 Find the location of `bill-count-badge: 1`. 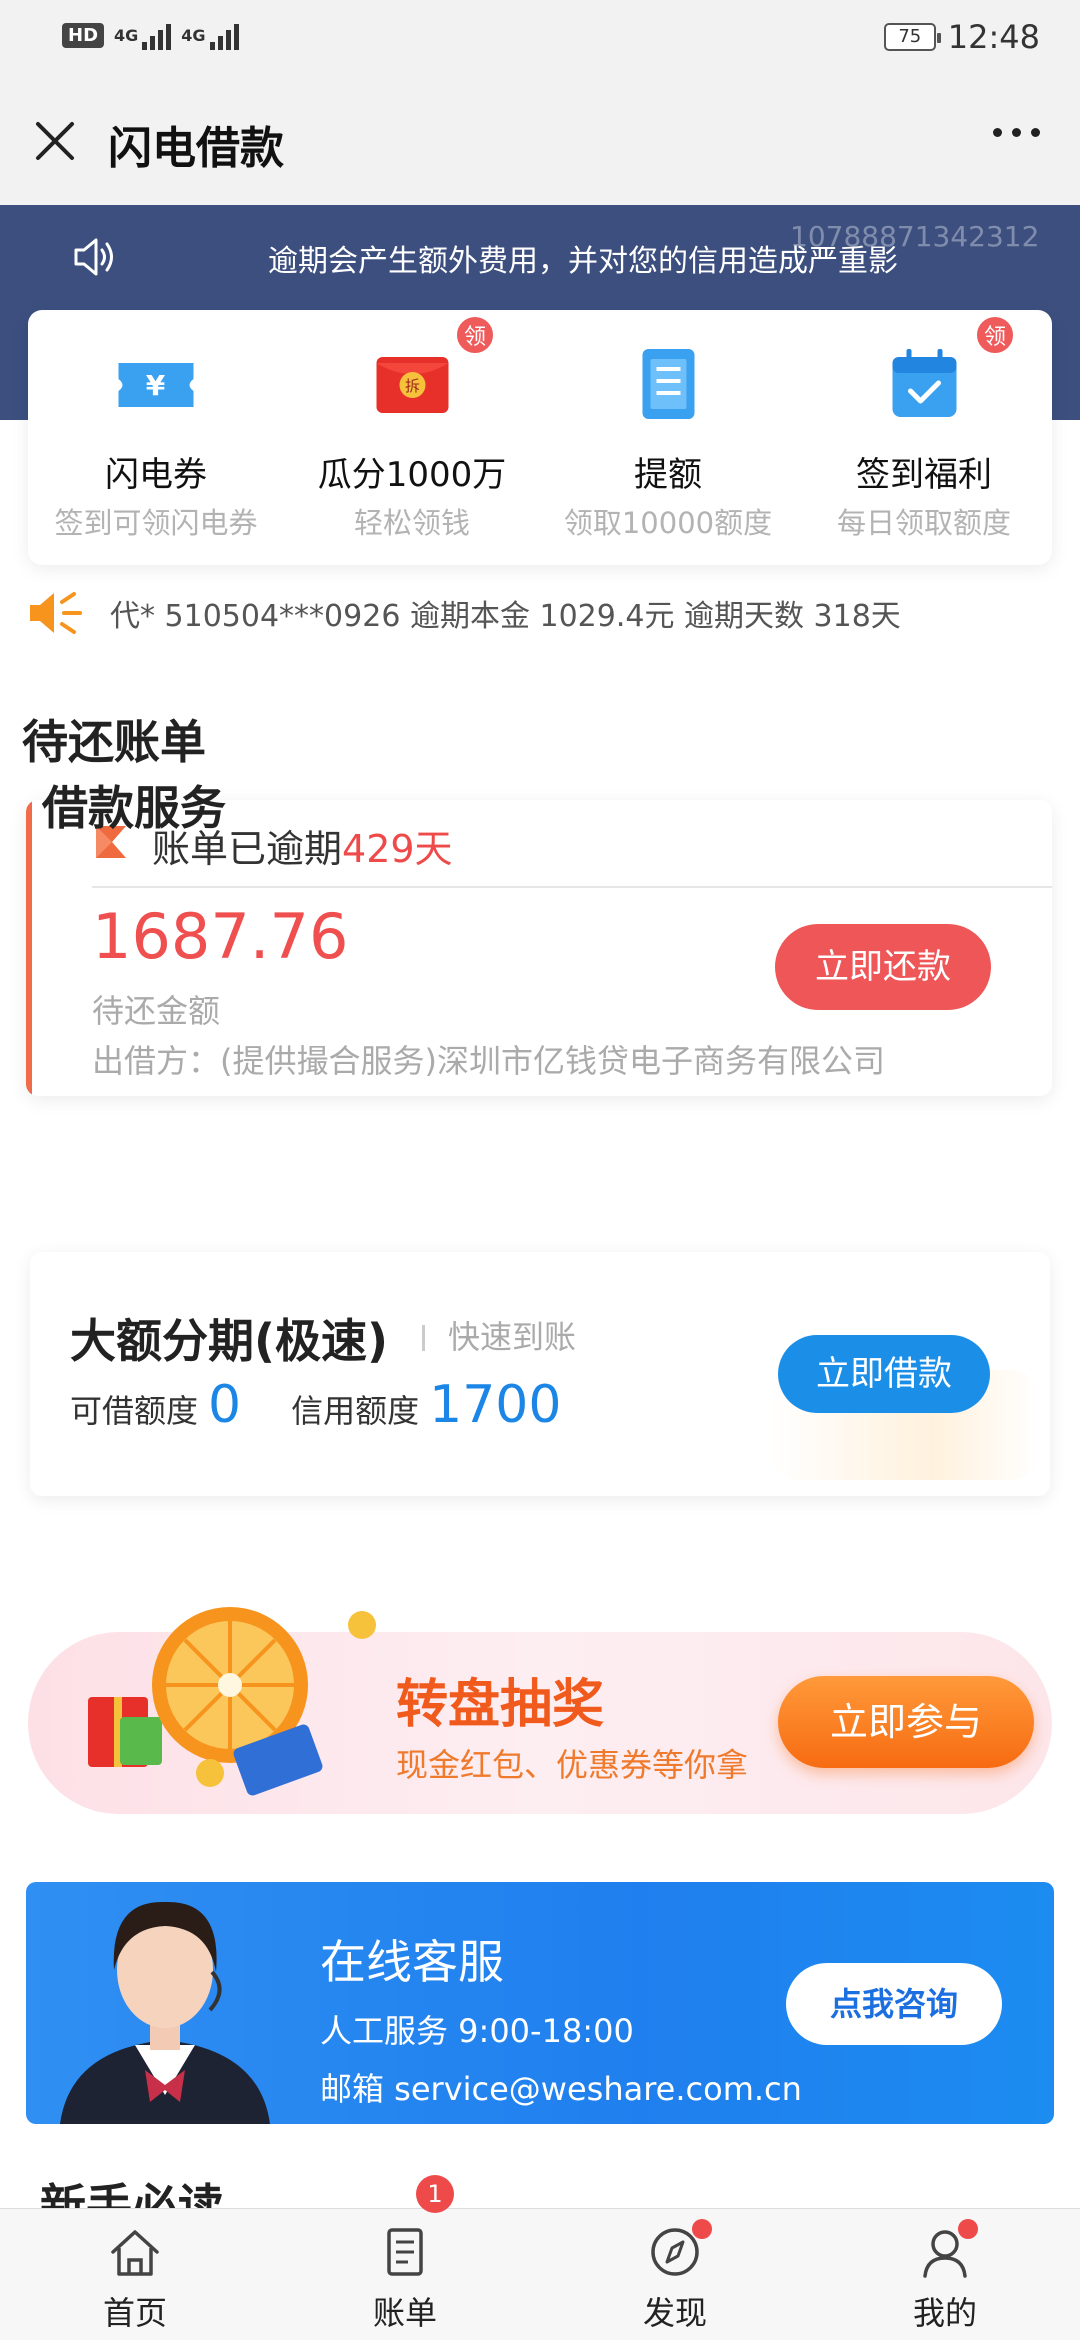

bill-count-badge: 1 is located at coordinates (435, 2194).